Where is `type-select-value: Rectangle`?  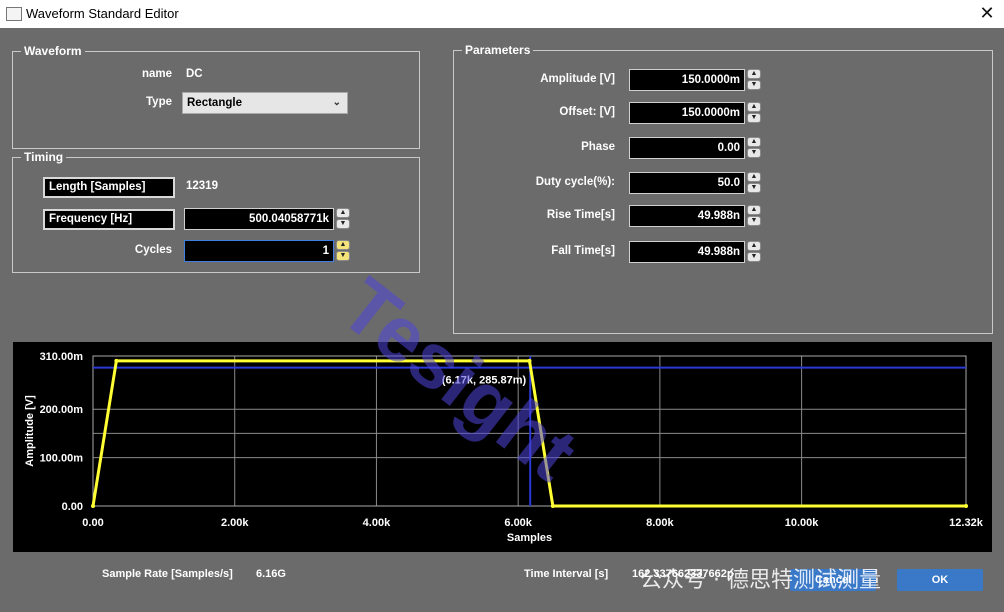
type-select-value: Rectangle is located at coordinates (214, 103).